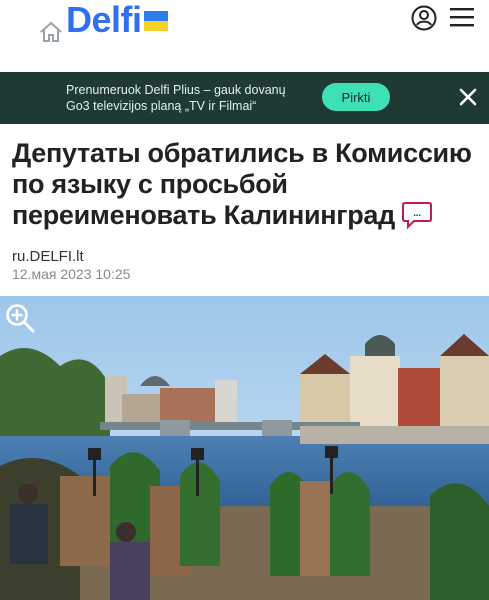 Image resolution: width=489 pixels, height=600 pixels. I want to click on delfi-logo: Delfi, so click(117, 20).